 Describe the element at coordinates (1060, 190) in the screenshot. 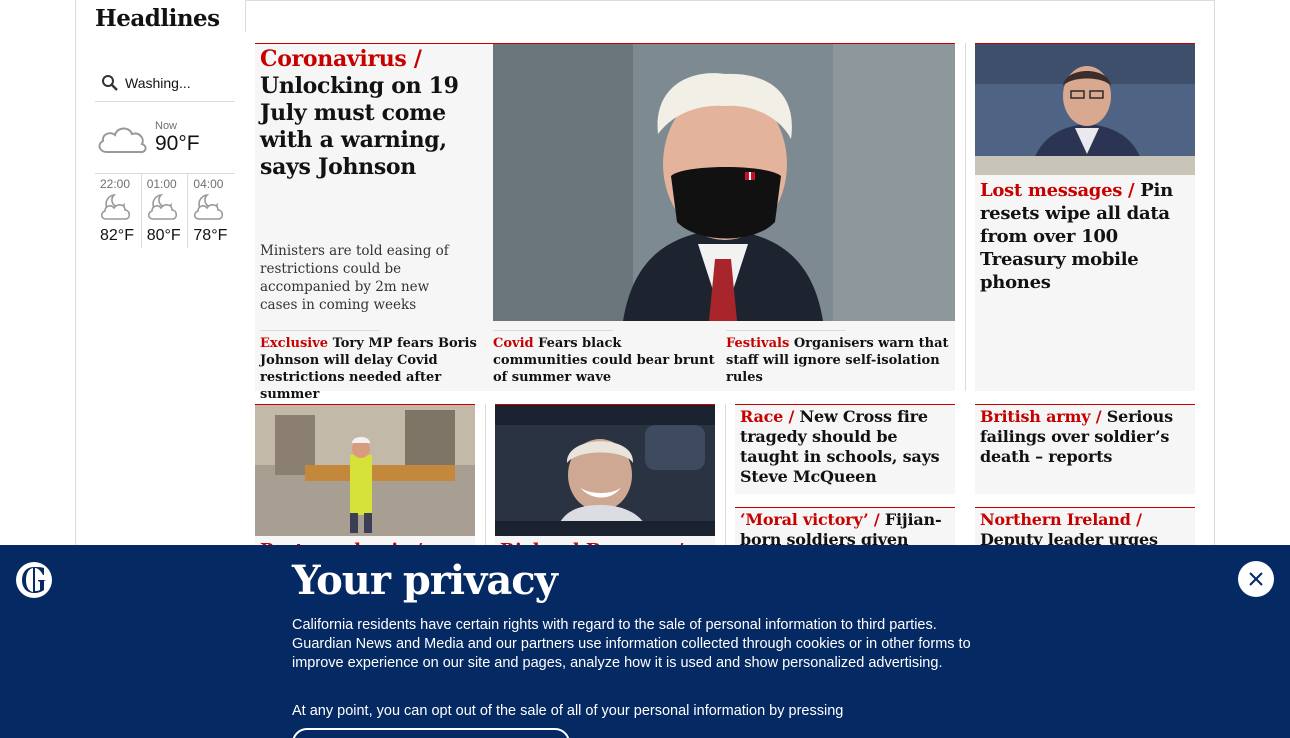

I see `side-story-kicker: Lost messages /` at that location.